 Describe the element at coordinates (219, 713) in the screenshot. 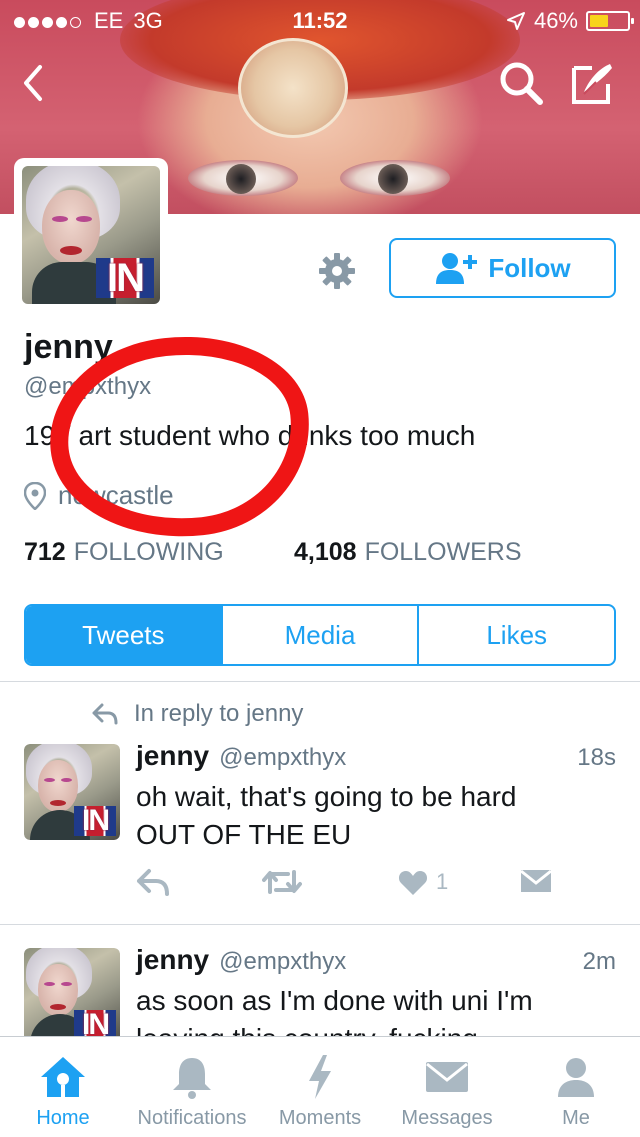

I see `reply-context-text: In reply to jenny` at that location.